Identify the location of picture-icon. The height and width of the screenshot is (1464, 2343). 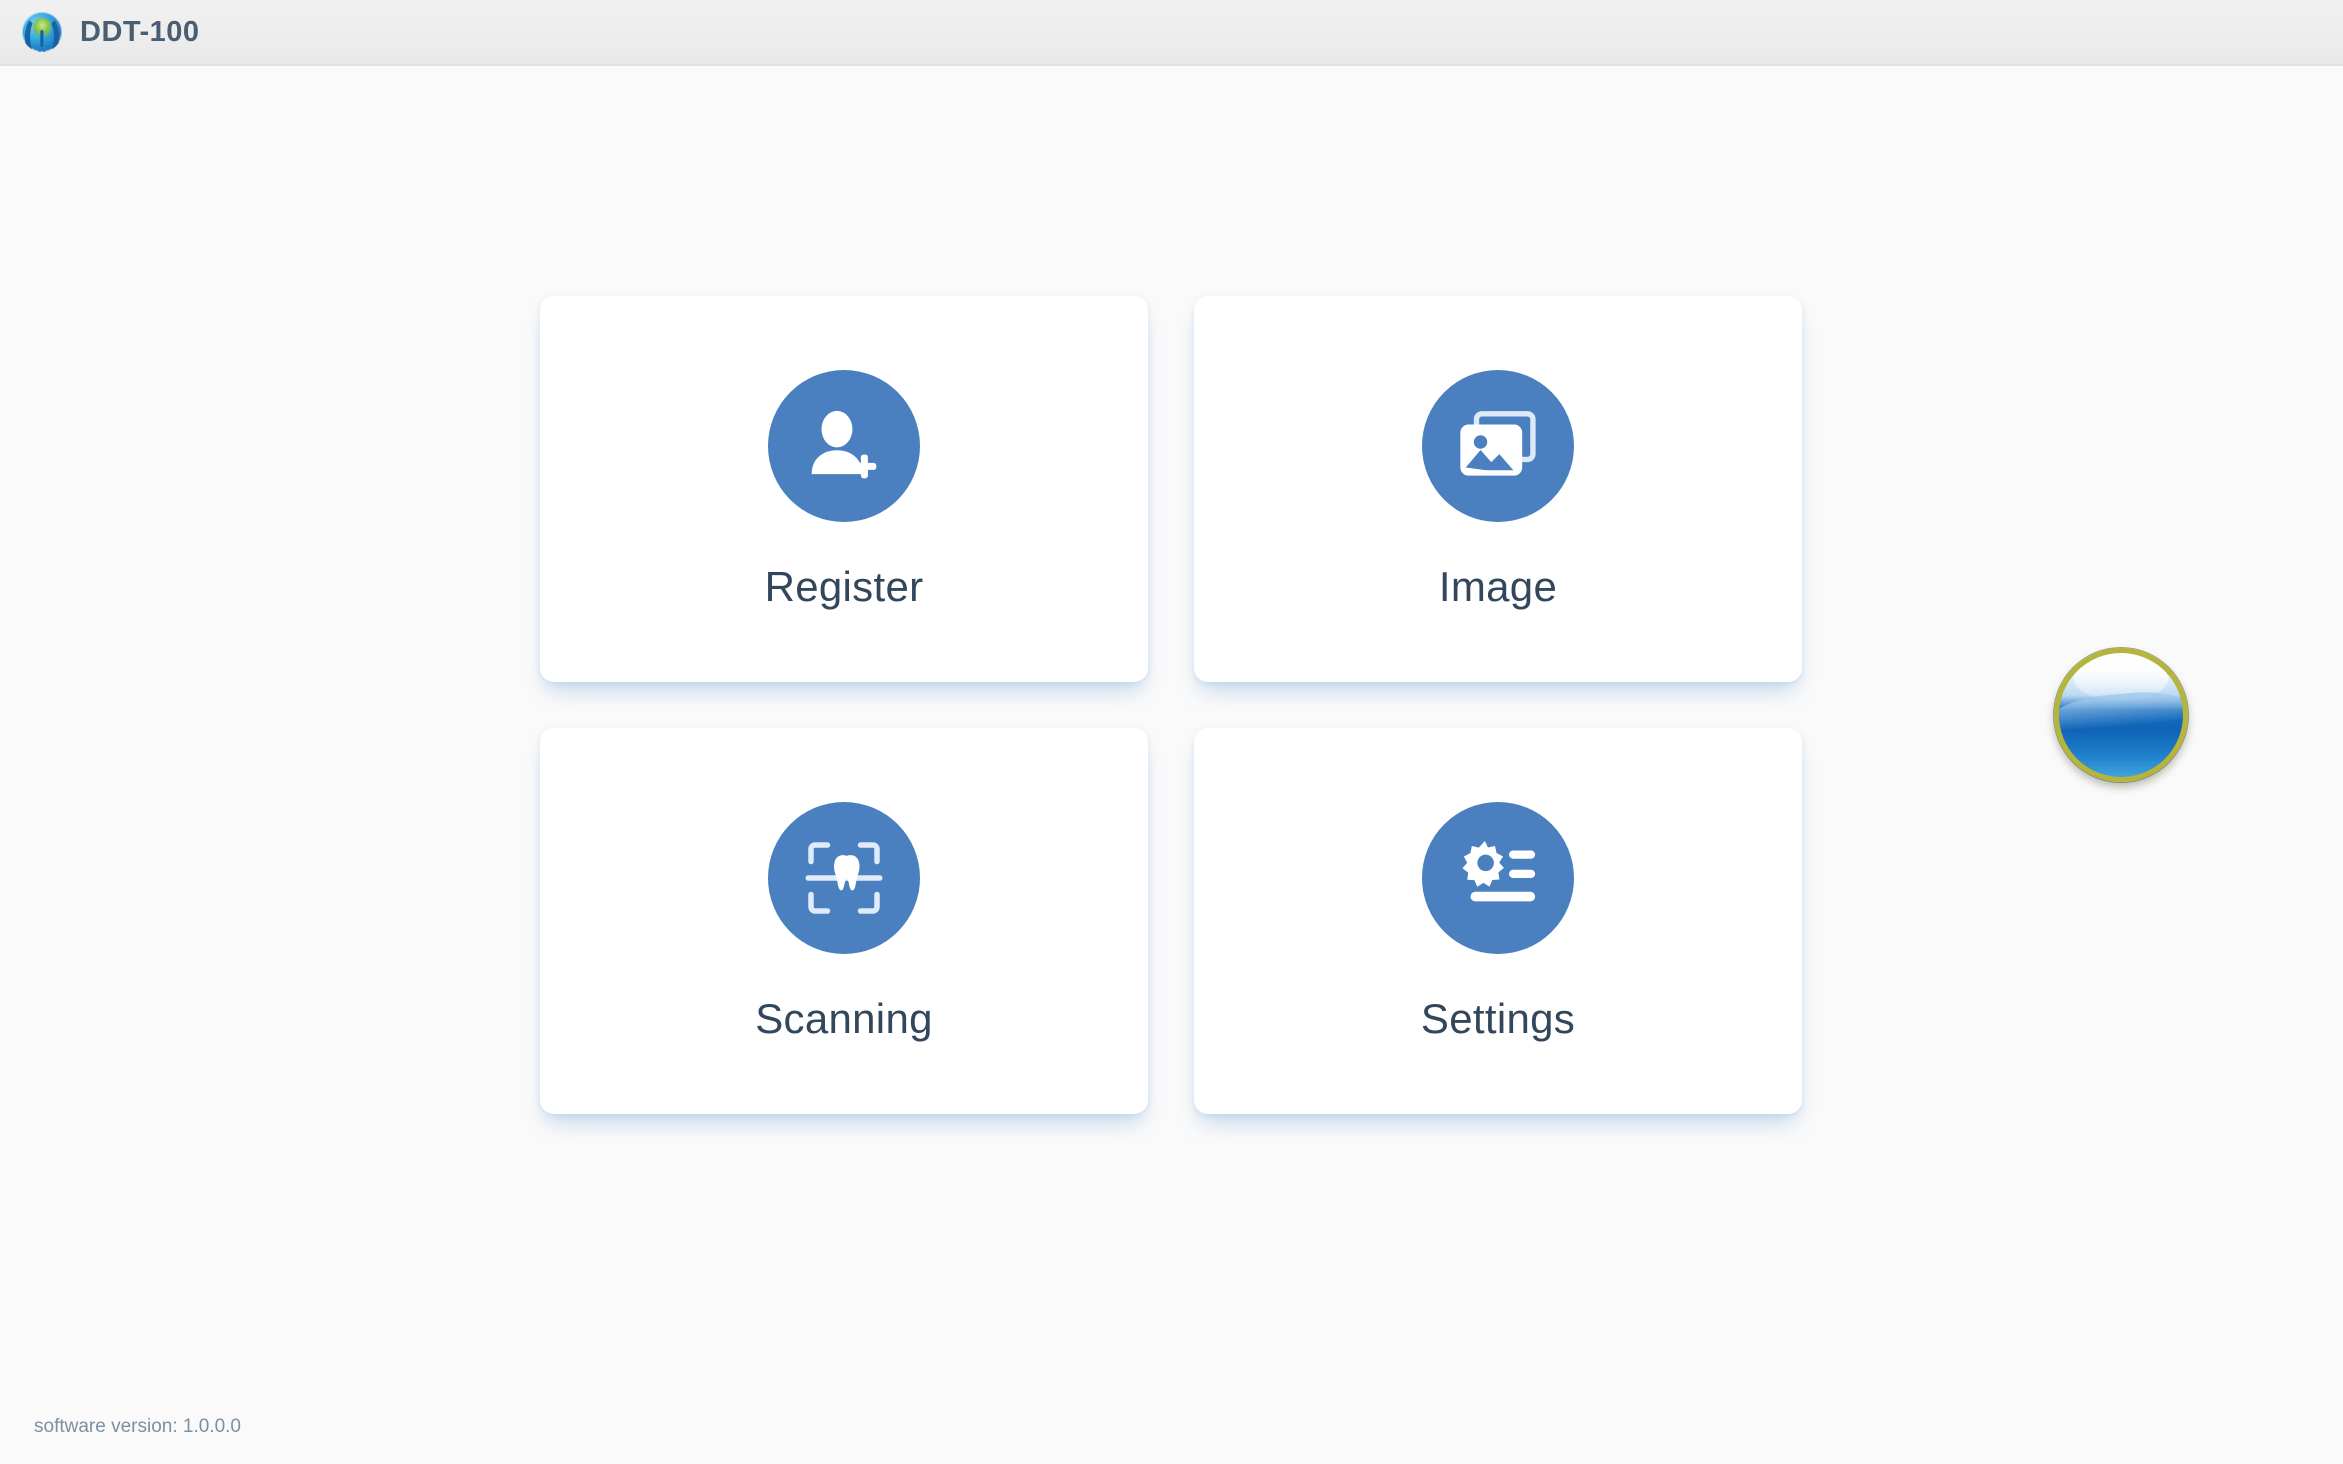
(1498, 446).